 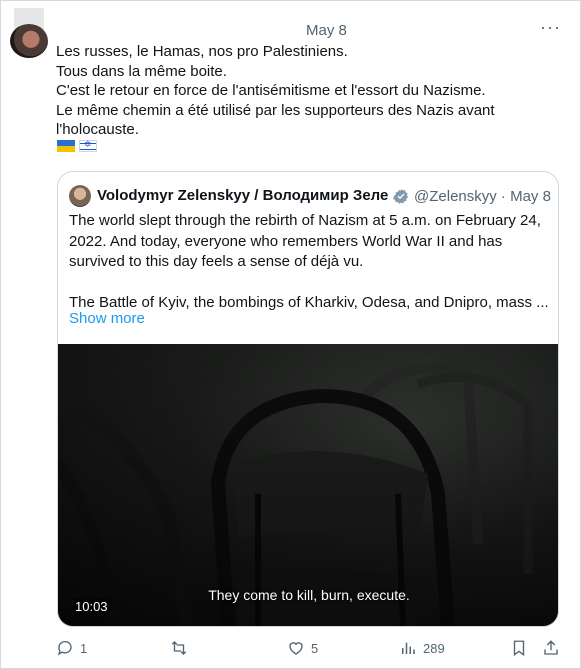 What do you see at coordinates (482, 196) in the screenshot?
I see `quoted-handle-date: @Zelenskyy · May 8` at bounding box center [482, 196].